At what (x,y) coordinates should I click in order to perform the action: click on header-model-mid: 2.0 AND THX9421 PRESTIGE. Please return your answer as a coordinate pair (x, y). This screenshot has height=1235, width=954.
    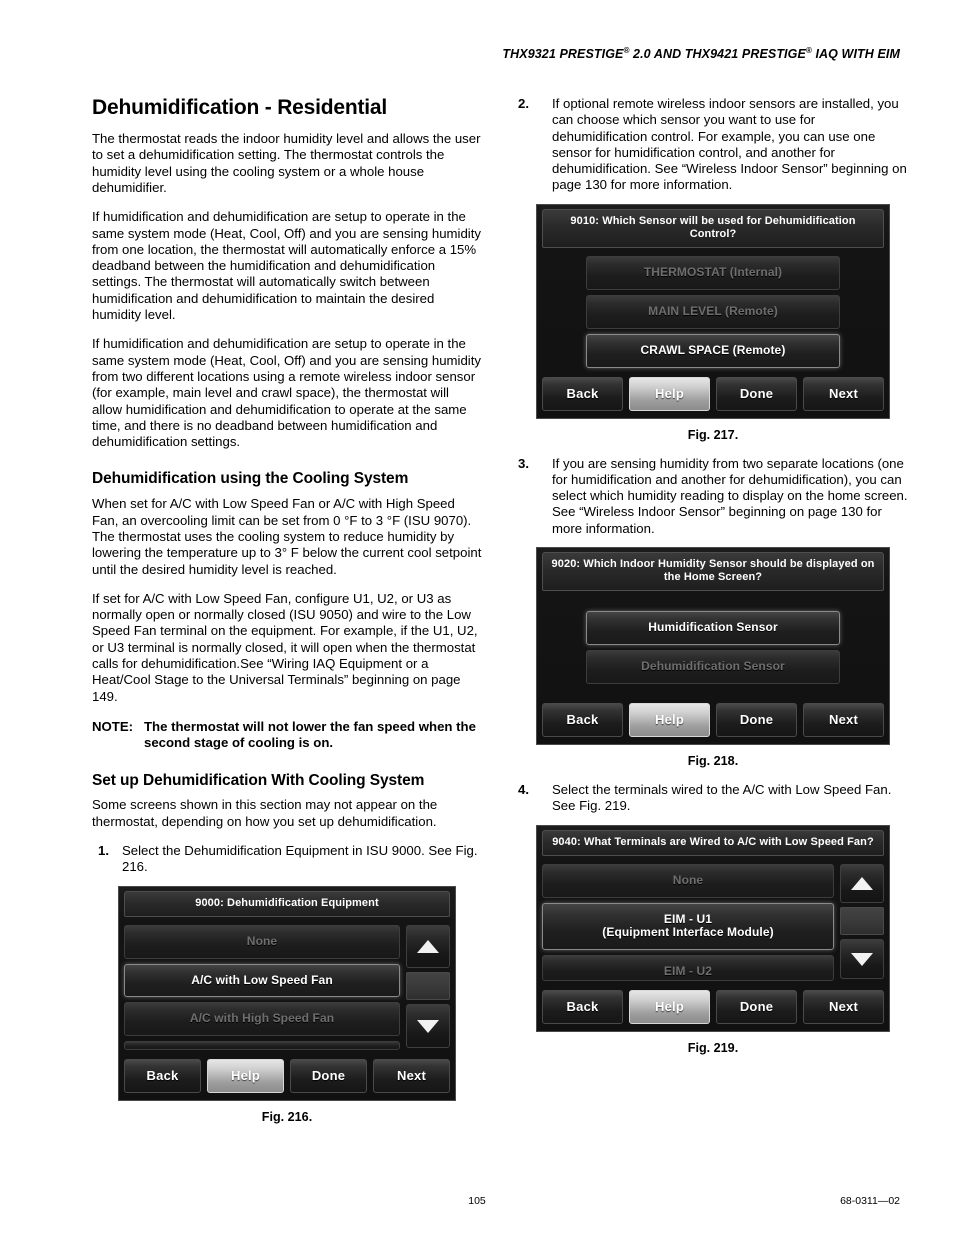
    Looking at the image, I should click on (717, 54).